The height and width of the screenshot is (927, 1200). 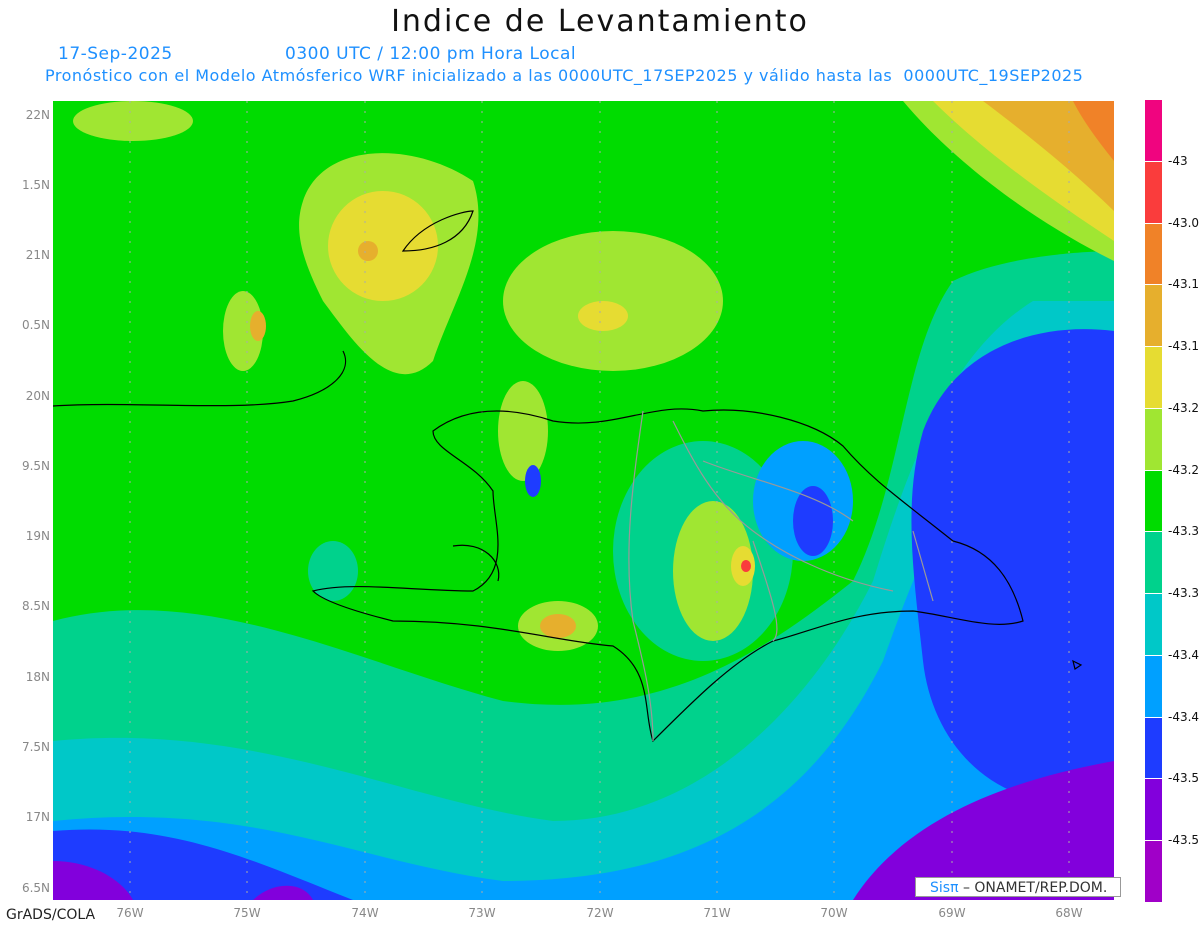 What do you see at coordinates (35, 185) in the screenshot?
I see `lat-label: 1.5N` at bounding box center [35, 185].